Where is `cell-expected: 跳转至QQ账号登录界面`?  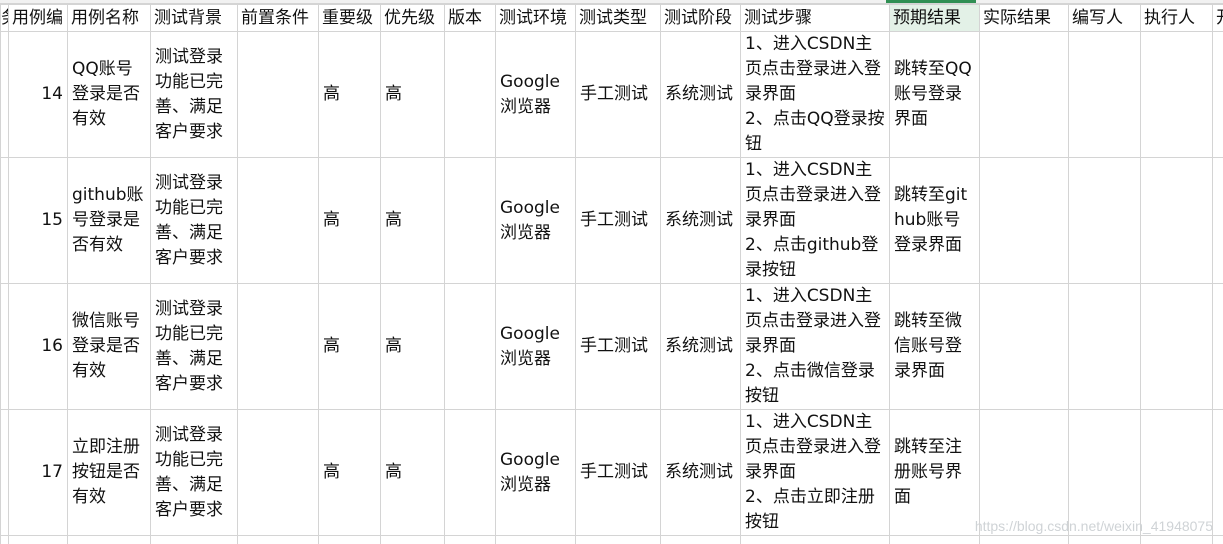 cell-expected: 跳转至QQ账号登录界面 is located at coordinates (934, 94).